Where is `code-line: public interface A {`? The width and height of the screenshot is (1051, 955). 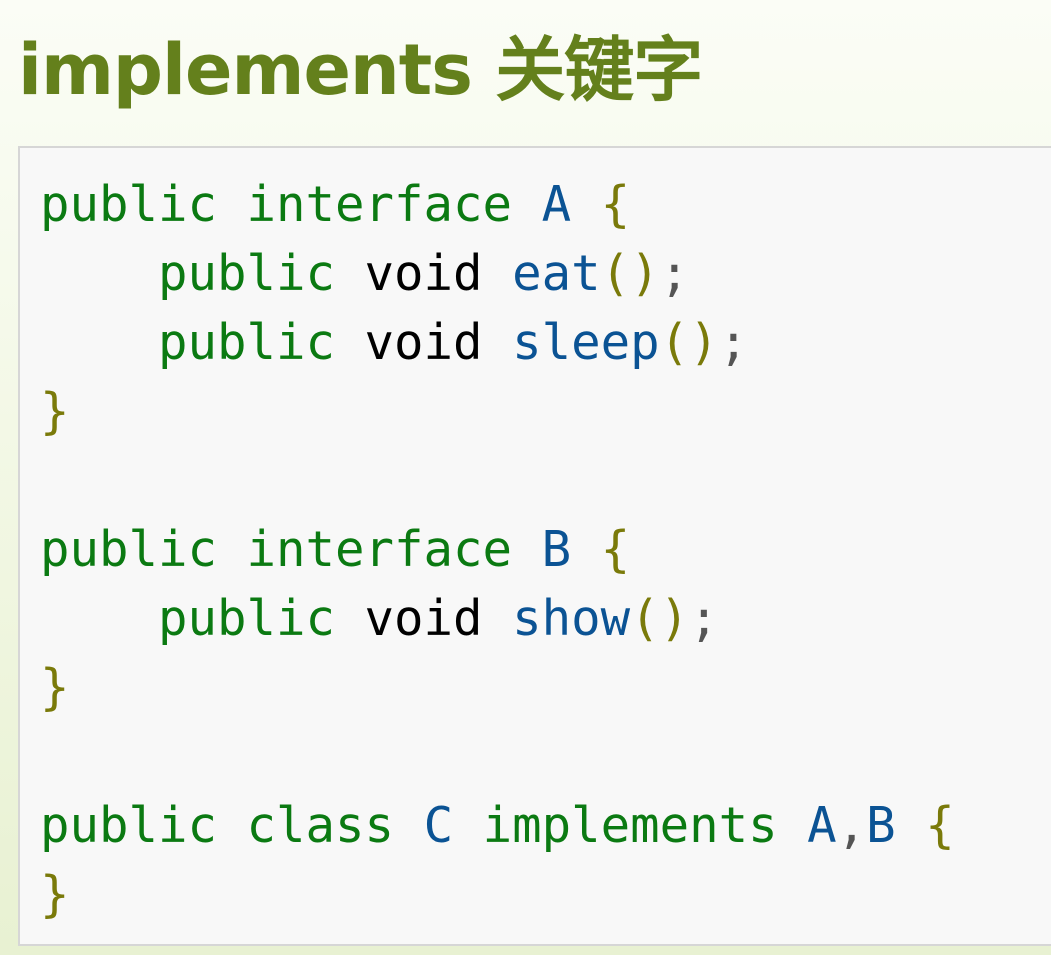
code-line: public interface A { is located at coordinates (497, 204).